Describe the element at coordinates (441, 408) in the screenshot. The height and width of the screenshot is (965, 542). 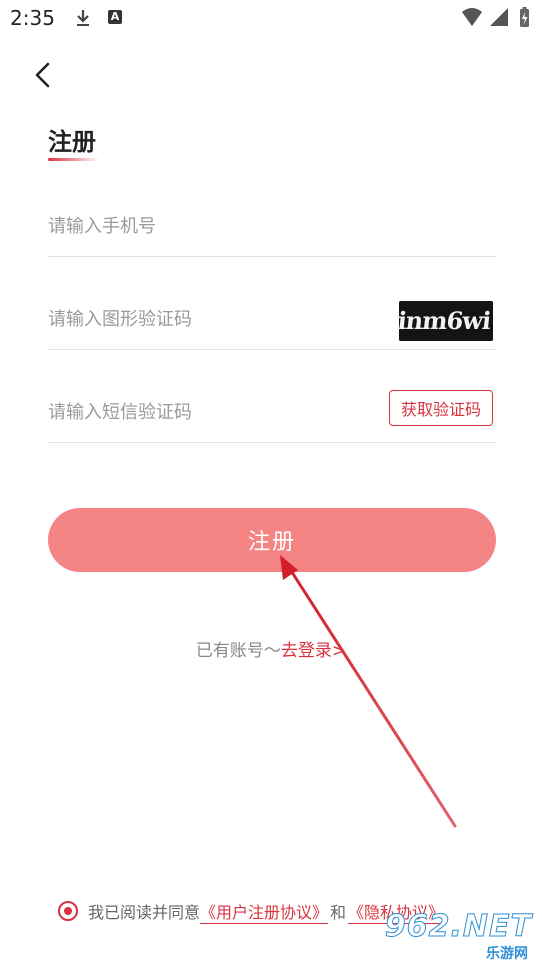
I see `get-sms-code-button: 获取验证码` at that location.